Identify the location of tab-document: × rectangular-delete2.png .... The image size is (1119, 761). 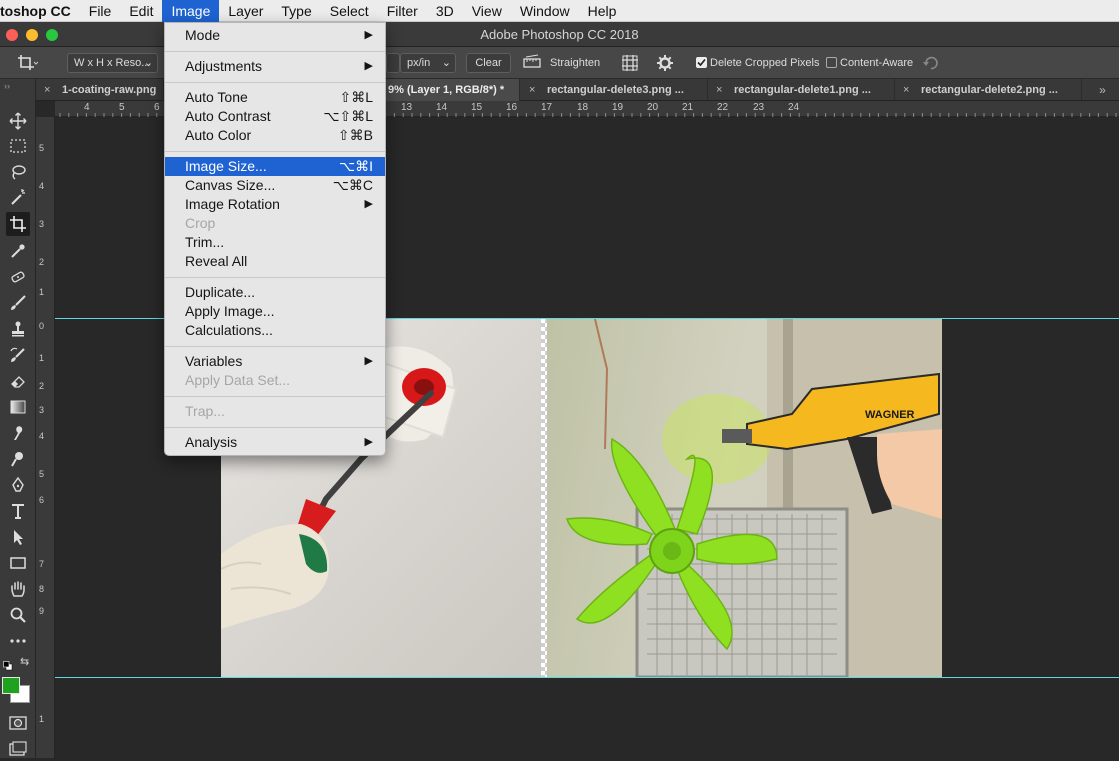
(988, 90).